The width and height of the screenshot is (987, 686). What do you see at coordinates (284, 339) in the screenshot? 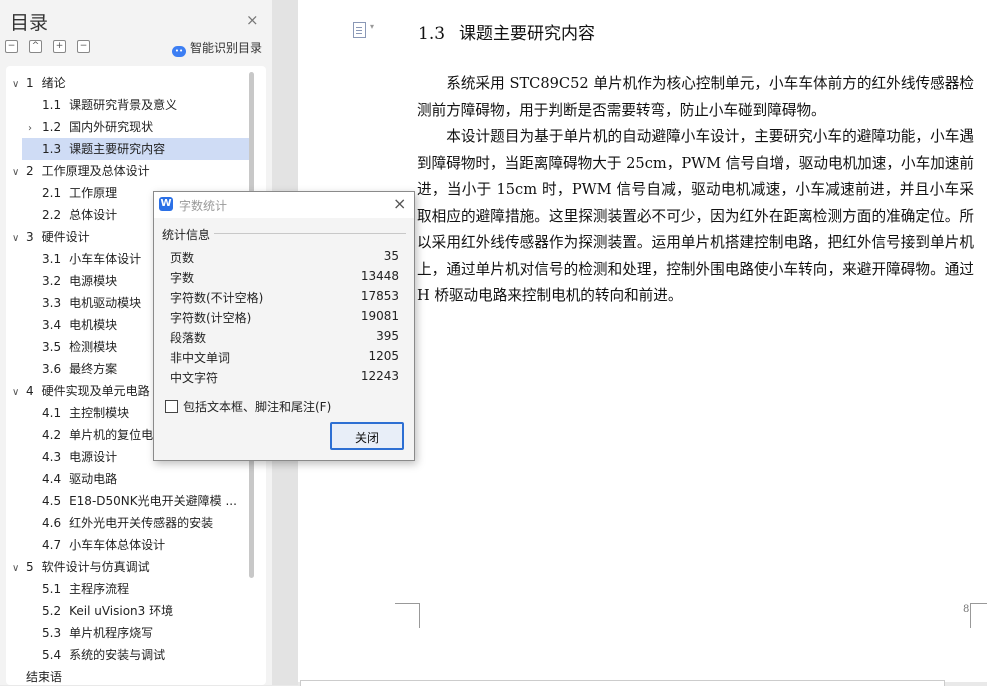
I see `stat-row: 段落数 395` at bounding box center [284, 339].